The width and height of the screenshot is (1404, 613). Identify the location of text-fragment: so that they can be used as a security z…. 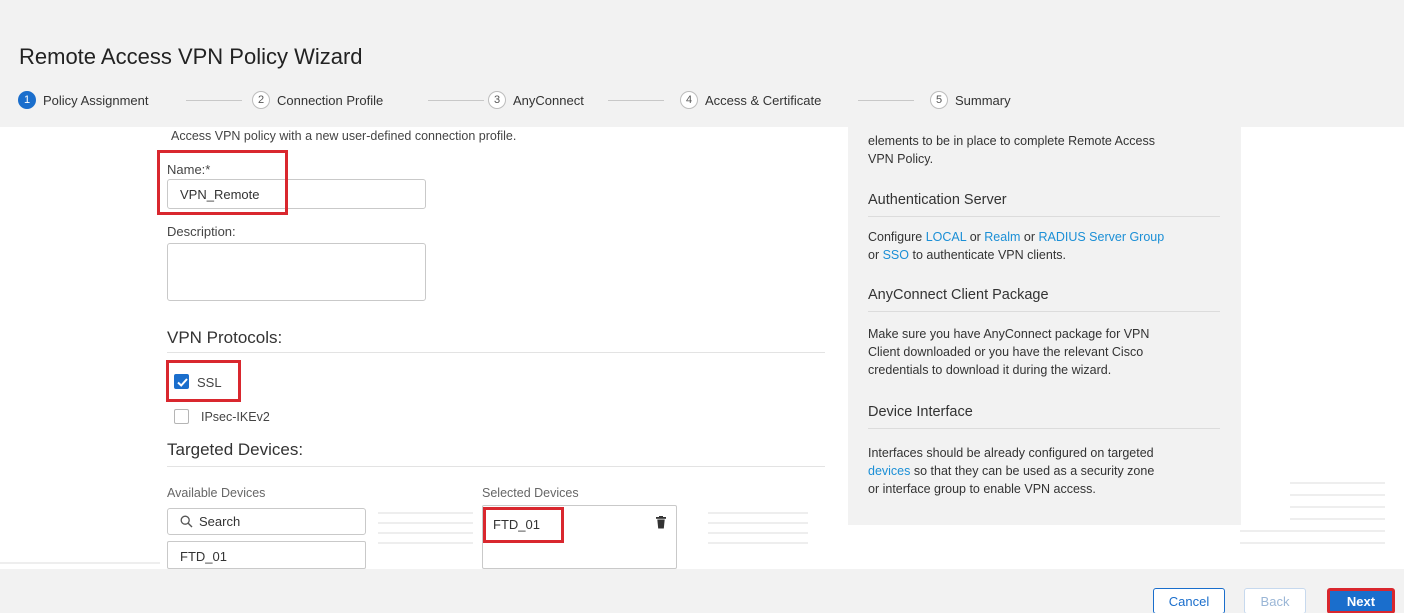
(1032, 471).